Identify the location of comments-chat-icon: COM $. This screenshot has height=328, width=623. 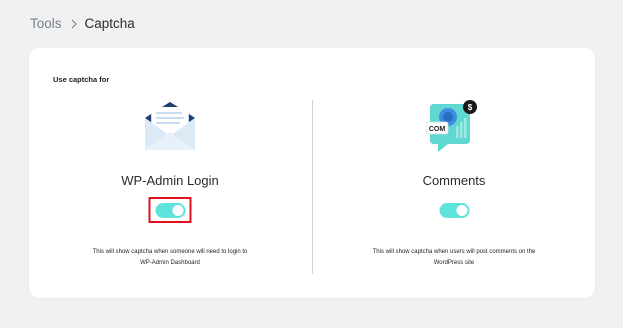
(451, 126).